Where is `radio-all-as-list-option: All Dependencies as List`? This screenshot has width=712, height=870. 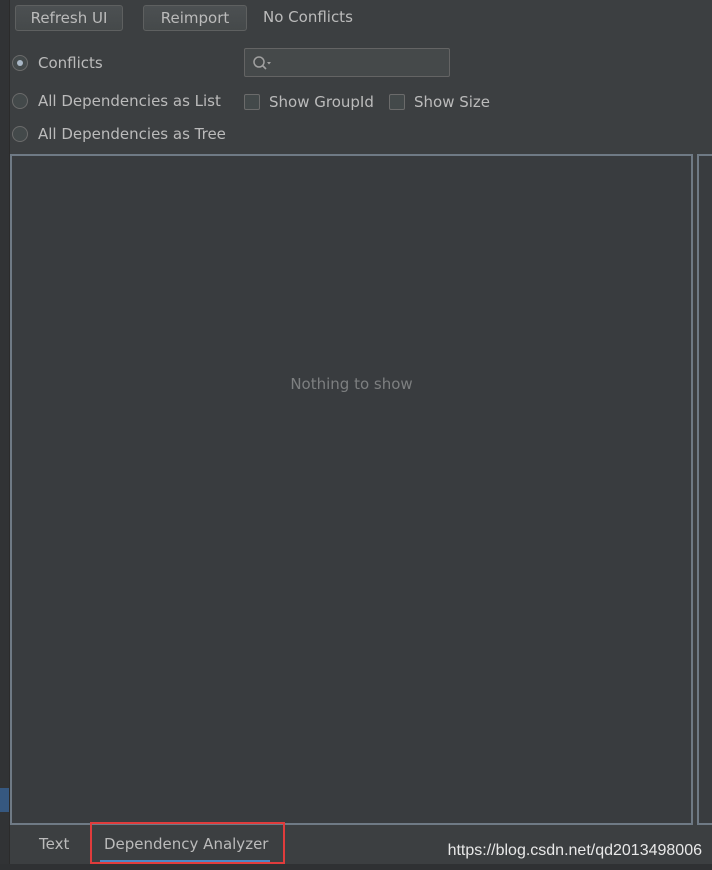 radio-all-as-list-option: All Dependencies as List is located at coordinates (116, 101).